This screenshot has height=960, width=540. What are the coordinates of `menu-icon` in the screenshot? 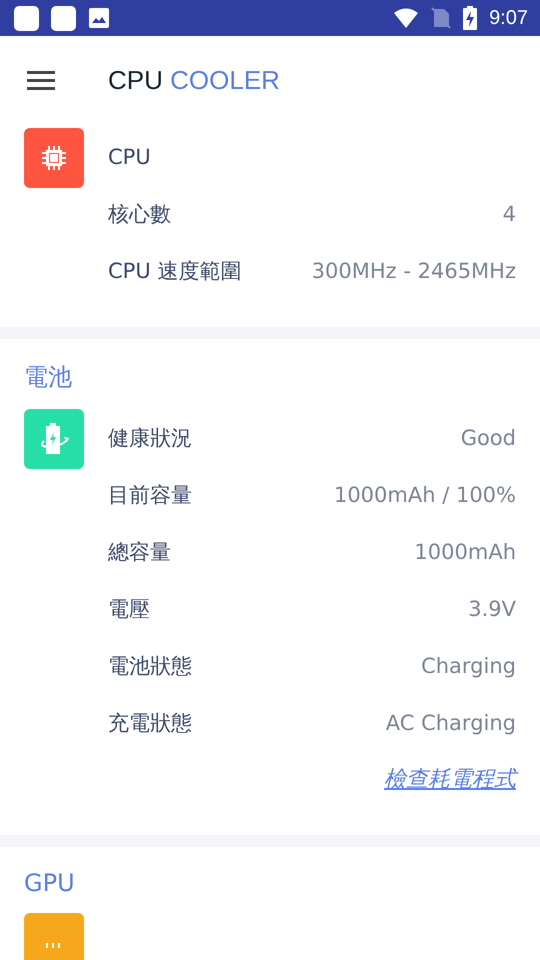 It's located at (42, 80).